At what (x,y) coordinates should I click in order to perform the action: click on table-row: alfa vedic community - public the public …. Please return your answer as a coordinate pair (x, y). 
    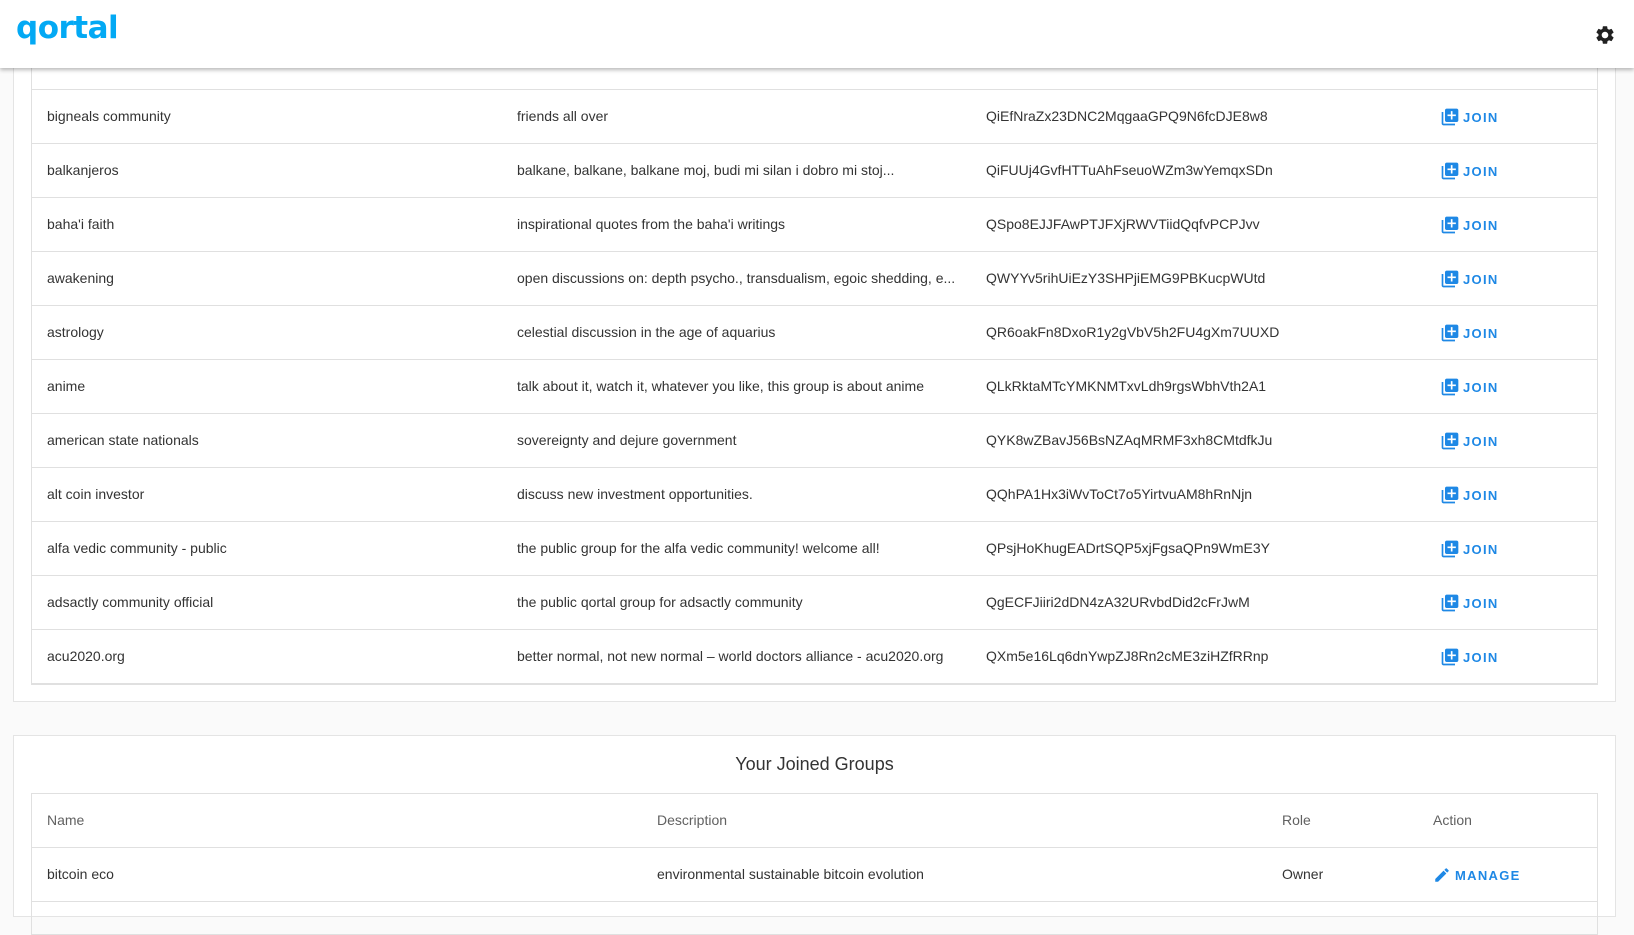
    Looking at the image, I should click on (814, 549).